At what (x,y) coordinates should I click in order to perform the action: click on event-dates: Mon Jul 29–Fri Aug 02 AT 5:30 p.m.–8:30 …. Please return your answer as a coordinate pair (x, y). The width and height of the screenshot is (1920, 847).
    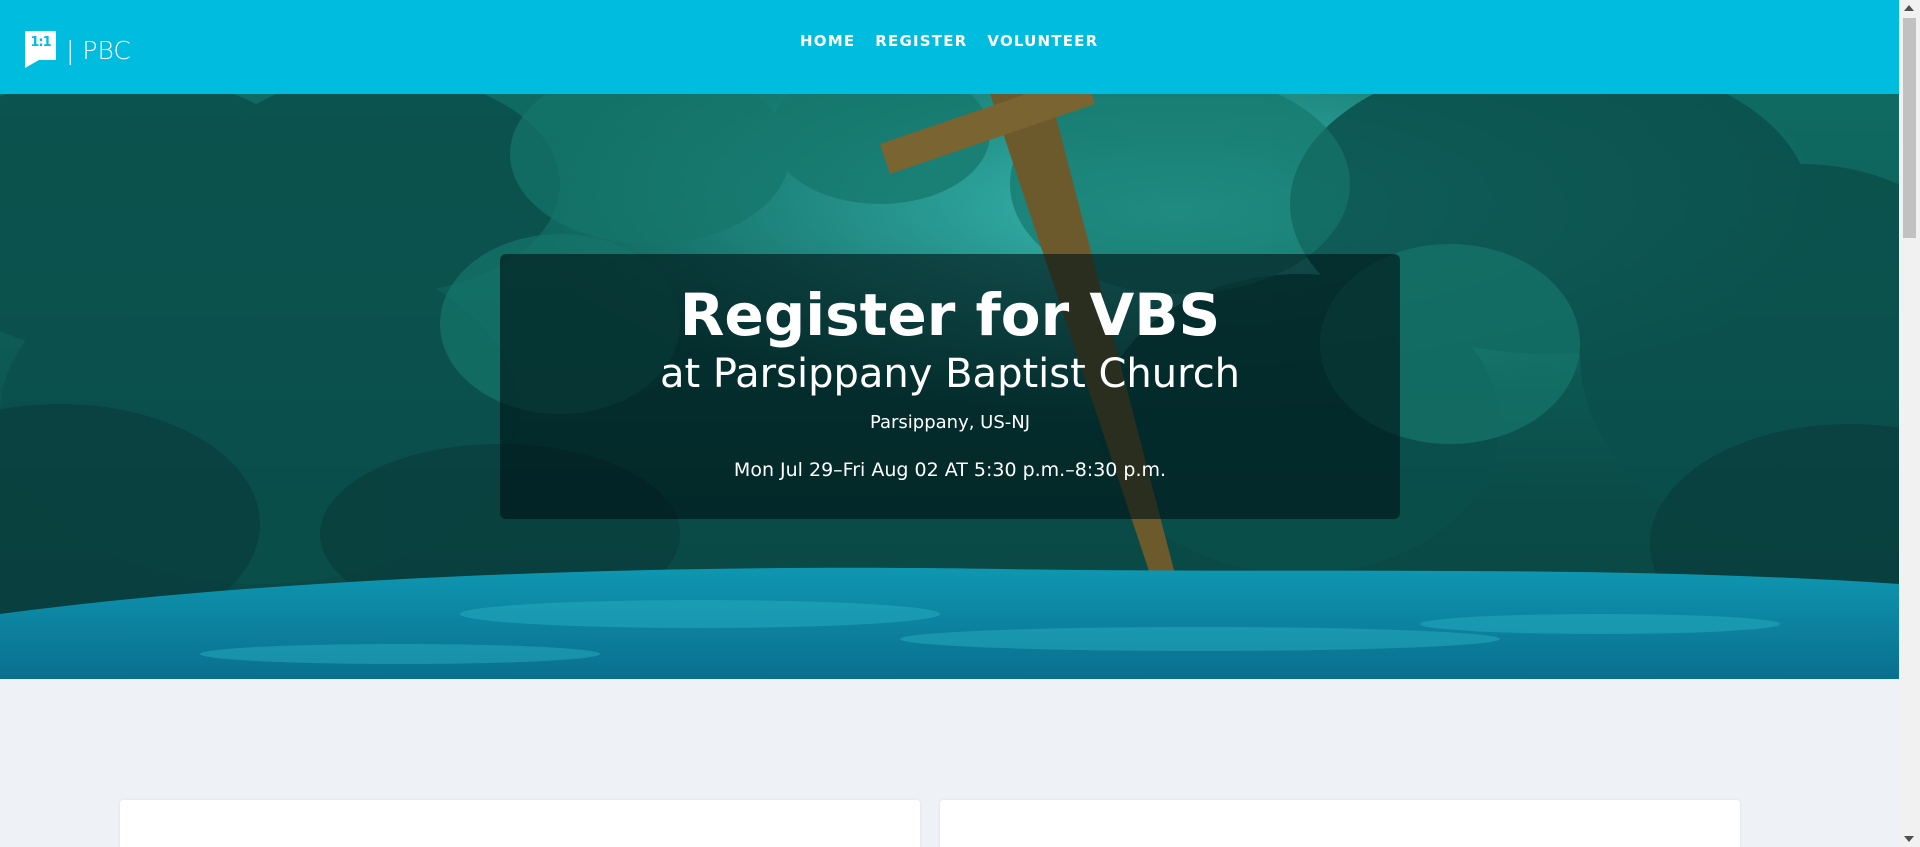
    Looking at the image, I should click on (950, 470).